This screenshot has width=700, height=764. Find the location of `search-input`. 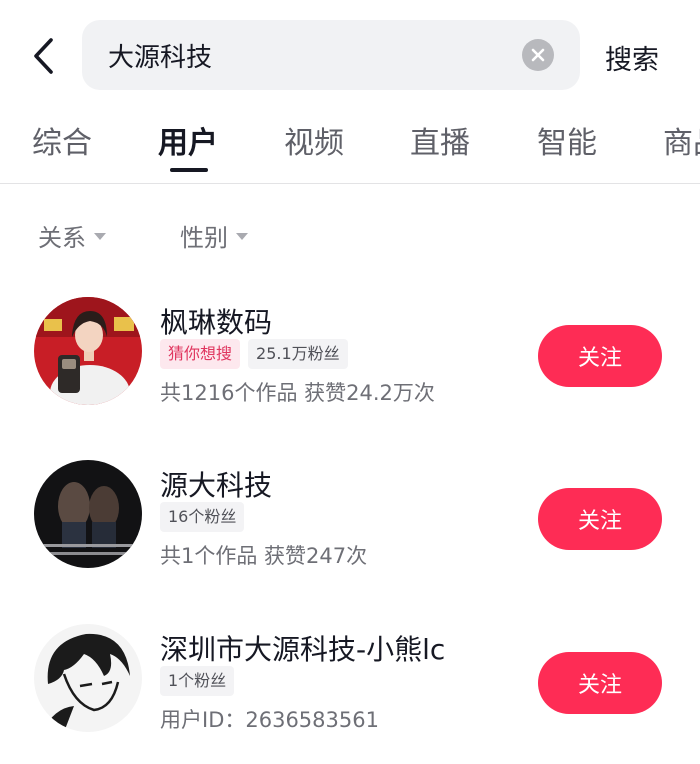

search-input is located at coordinates (308, 55).